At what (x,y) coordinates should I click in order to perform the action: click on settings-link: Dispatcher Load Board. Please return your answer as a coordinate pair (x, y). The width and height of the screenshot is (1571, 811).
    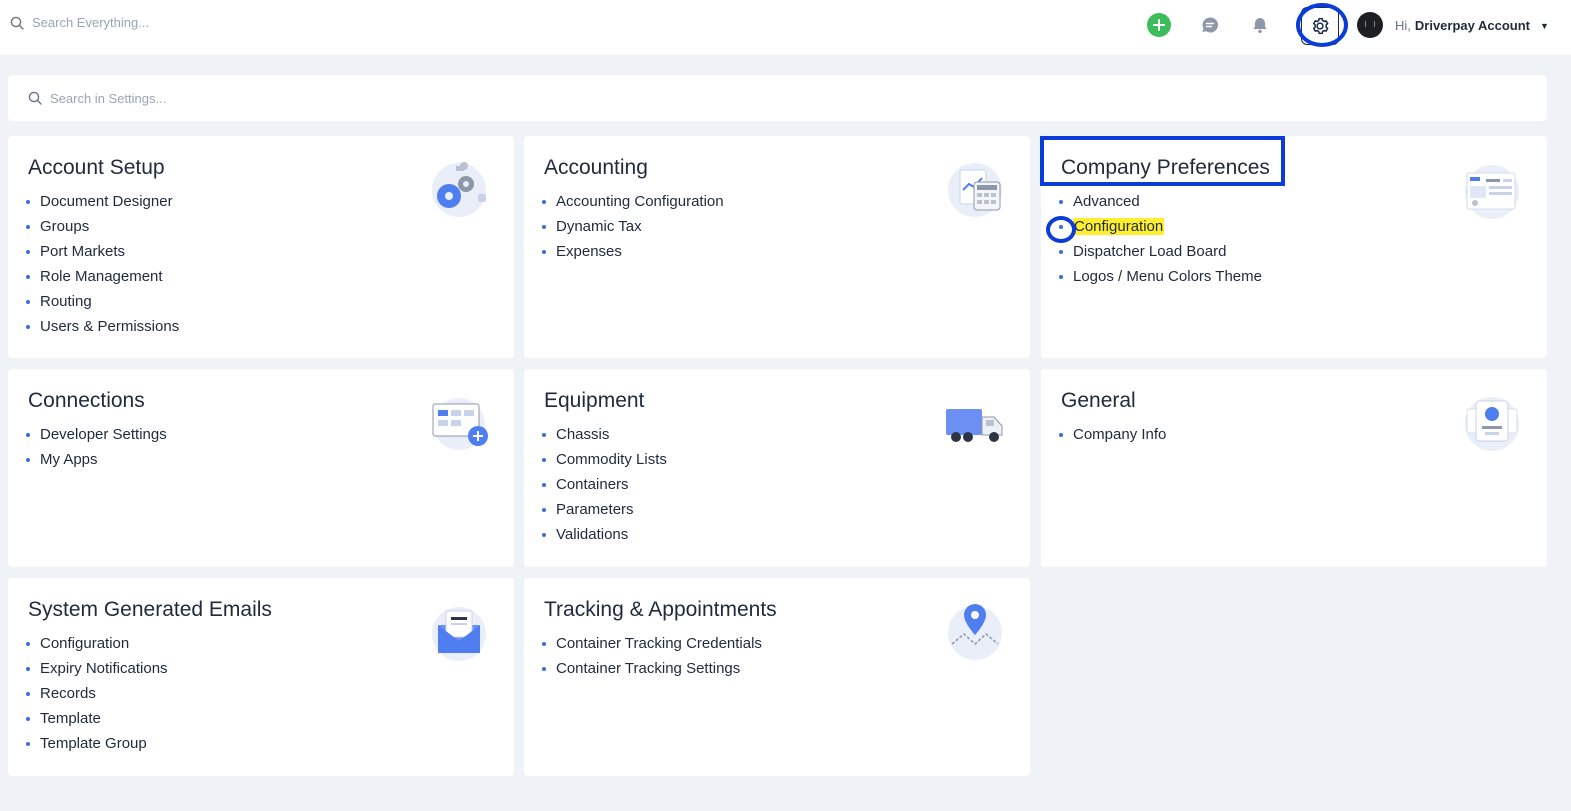
    Looking at the image, I should click on (1160, 256).